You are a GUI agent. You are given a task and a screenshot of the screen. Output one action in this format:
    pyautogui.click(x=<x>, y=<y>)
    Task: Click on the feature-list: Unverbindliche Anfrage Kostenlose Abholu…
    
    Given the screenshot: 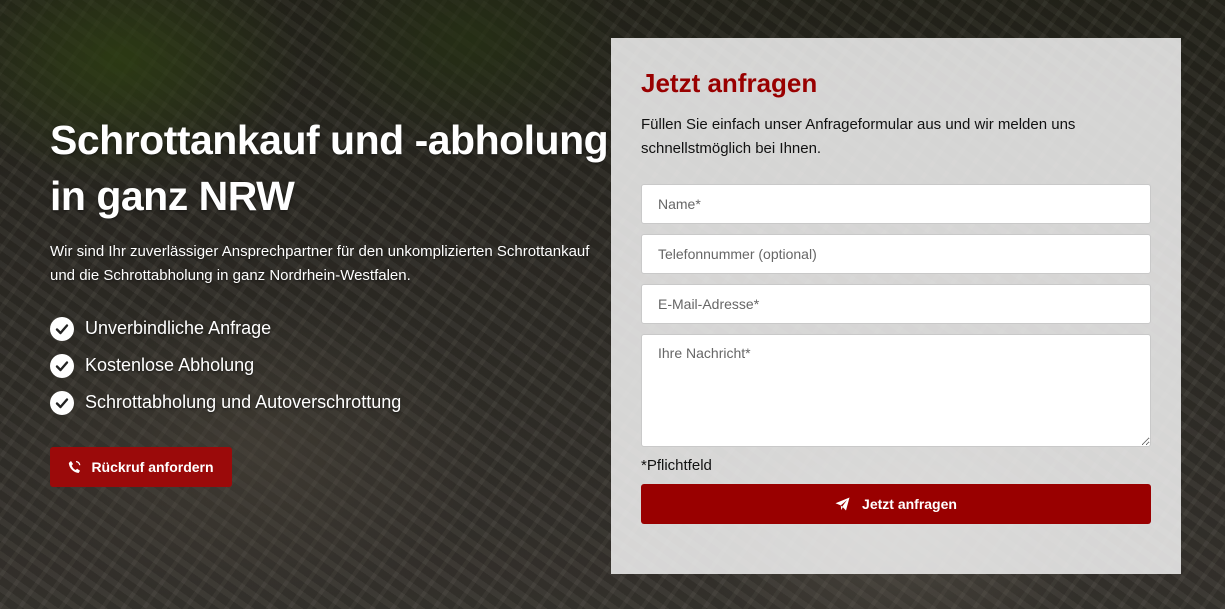 What is the action you would take?
    pyautogui.click(x=330, y=365)
    